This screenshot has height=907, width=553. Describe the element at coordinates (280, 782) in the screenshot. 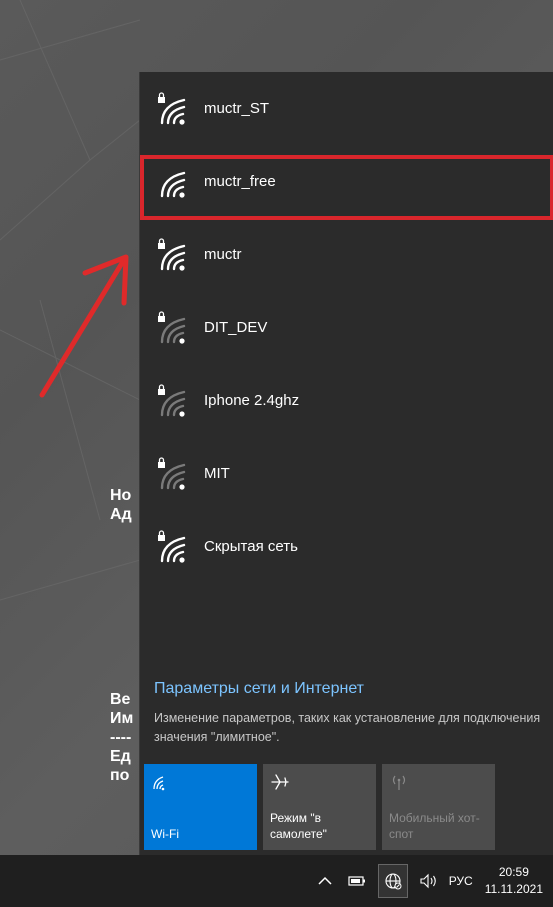

I see `airplane-icon` at that location.